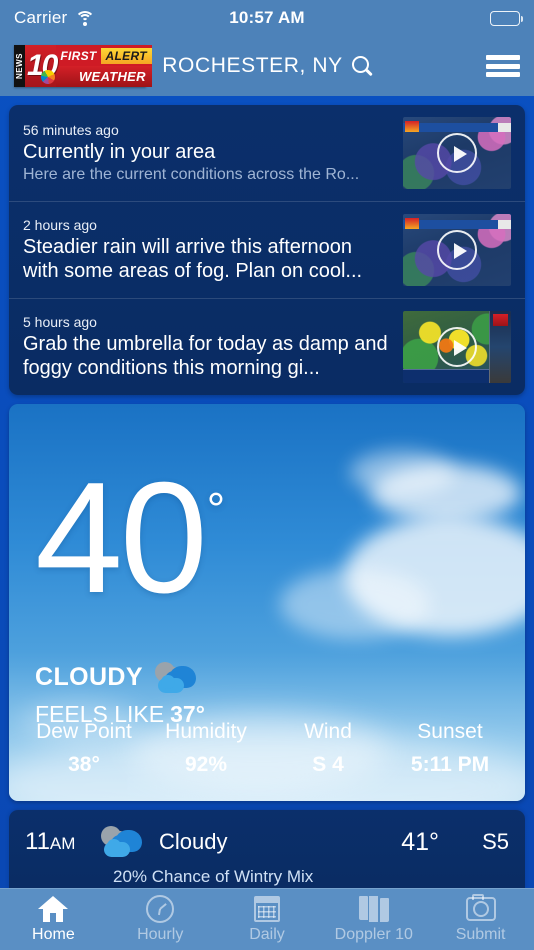  I want to click on news-item-timestamp: 5 hours ago, so click(60, 321).